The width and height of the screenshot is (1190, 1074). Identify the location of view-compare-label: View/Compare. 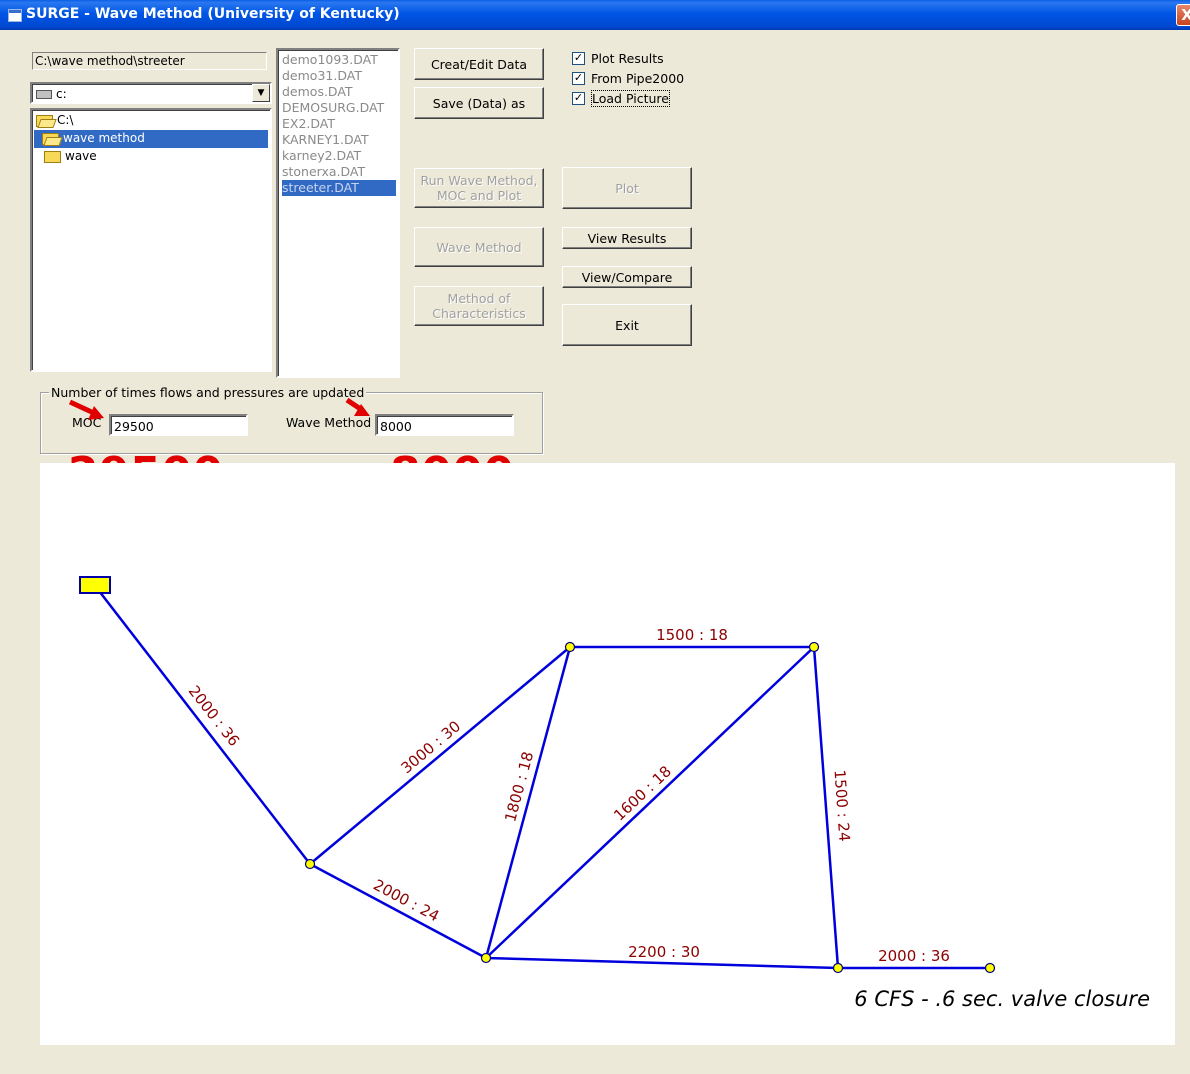
(627, 277).